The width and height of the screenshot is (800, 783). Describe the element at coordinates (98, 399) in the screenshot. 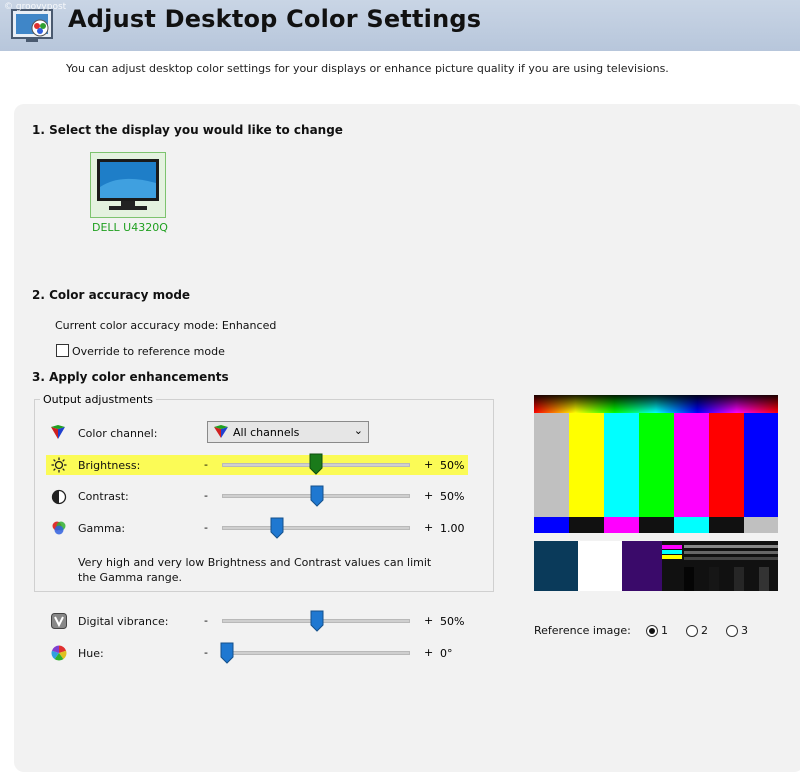

I see `output-adjustments-title: Output adjustments` at that location.